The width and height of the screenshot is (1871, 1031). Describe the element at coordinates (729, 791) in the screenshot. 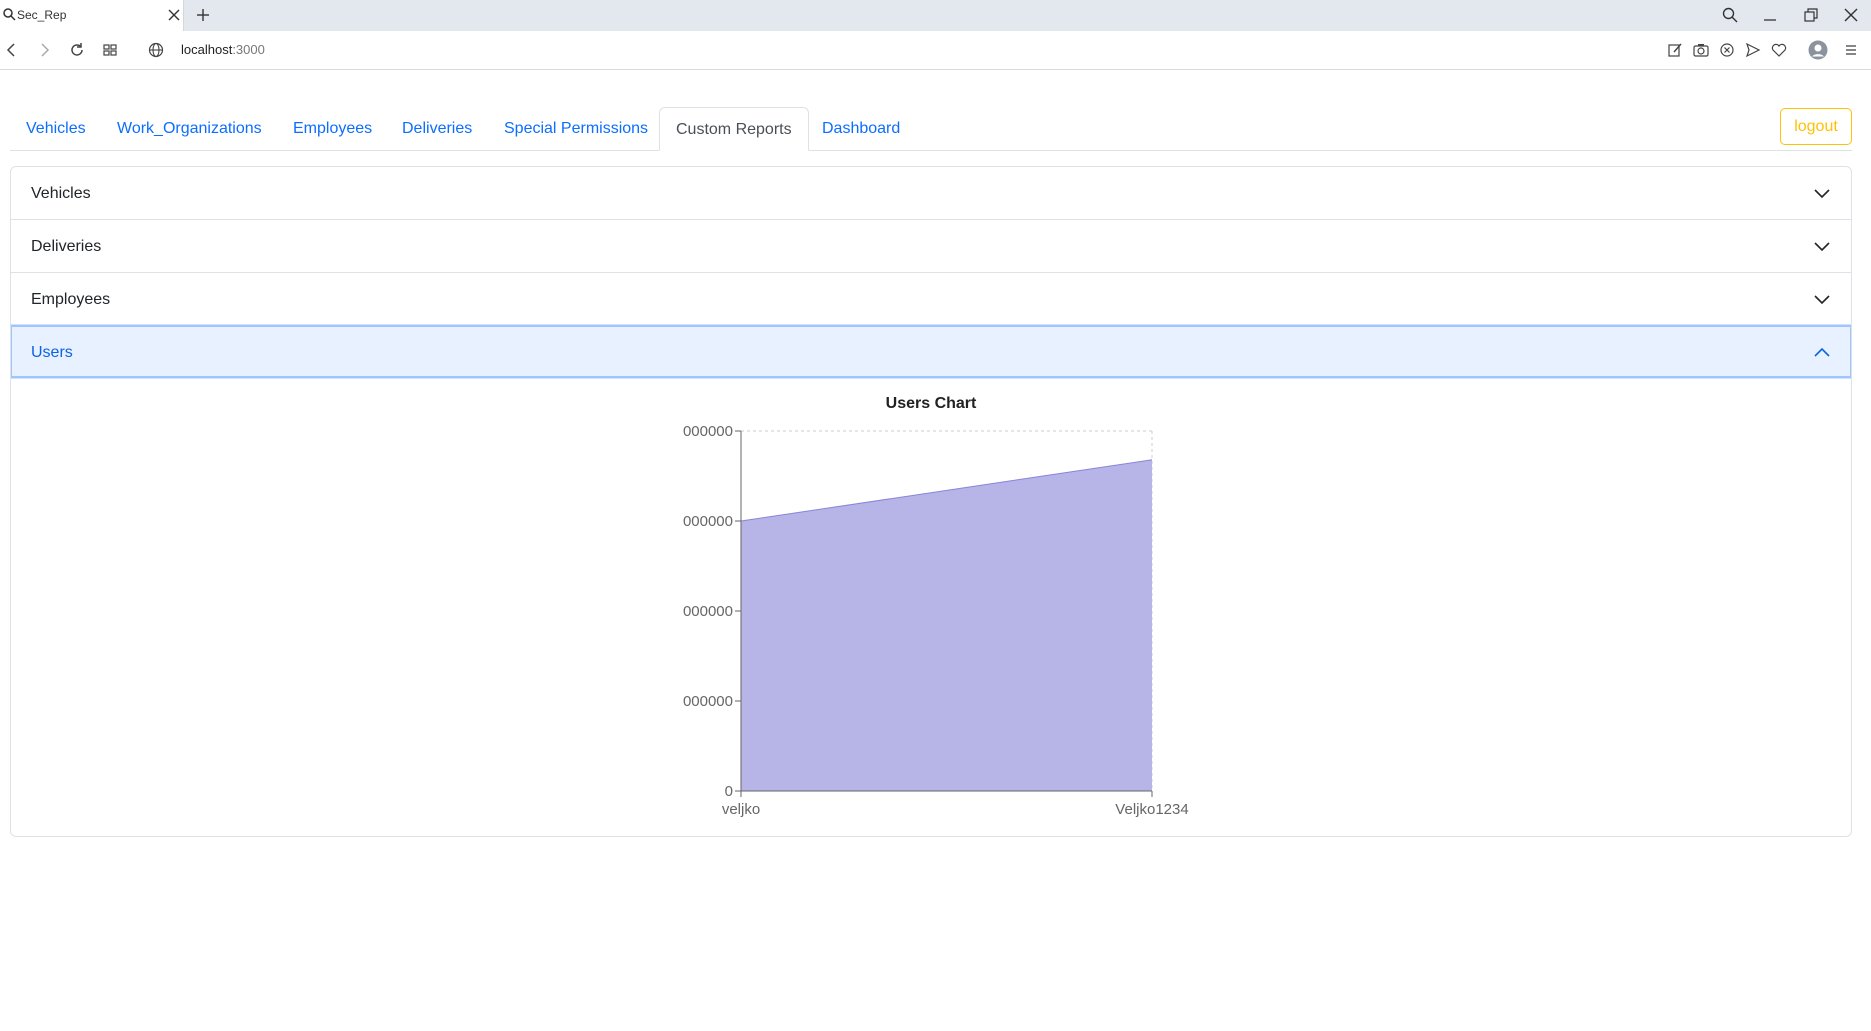

I see `y-tick-label: 0` at that location.